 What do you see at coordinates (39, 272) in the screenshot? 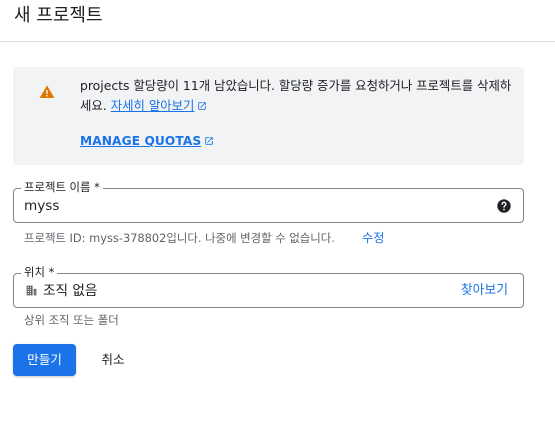
I see `location-label: 위치 *` at bounding box center [39, 272].